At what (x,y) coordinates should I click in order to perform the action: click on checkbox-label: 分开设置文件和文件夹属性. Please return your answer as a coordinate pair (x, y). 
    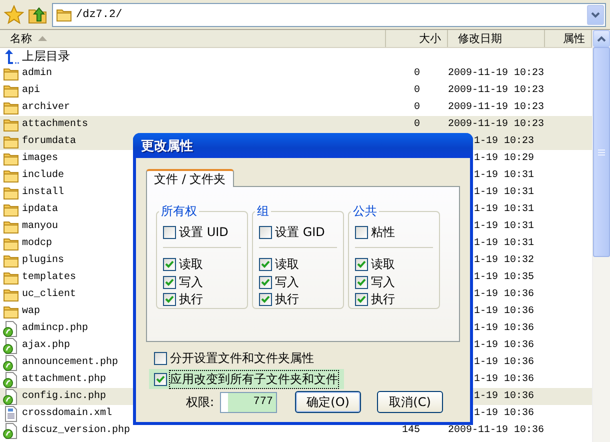
    Looking at the image, I should click on (242, 358).